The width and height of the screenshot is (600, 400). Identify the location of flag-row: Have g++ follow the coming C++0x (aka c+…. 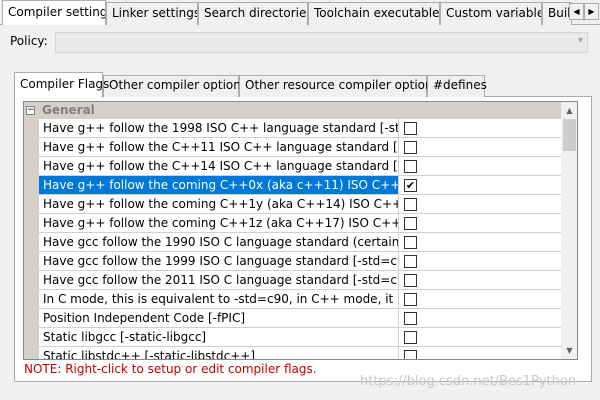
(300, 185).